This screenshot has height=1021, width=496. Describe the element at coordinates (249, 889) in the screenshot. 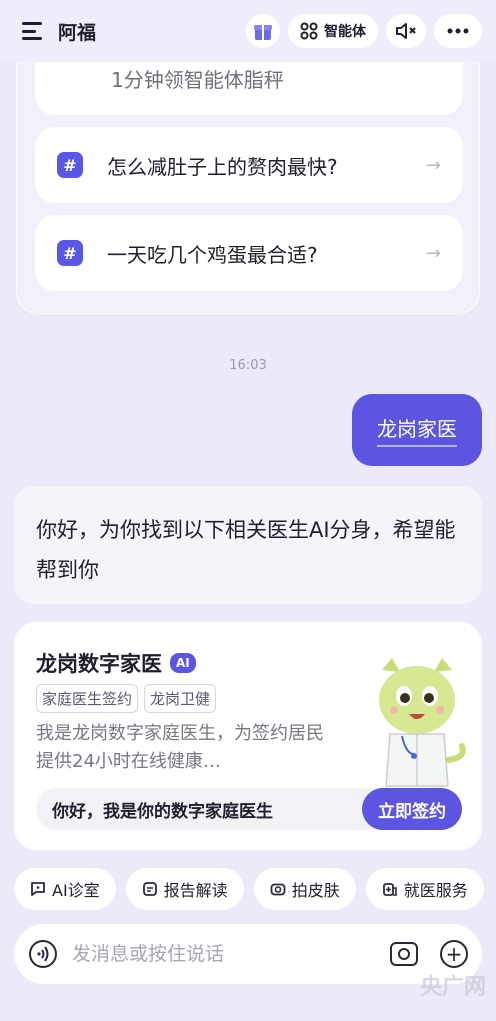

I see `quick-actions: AI诊室 报告解读 拍皮肤 就医服务` at that location.